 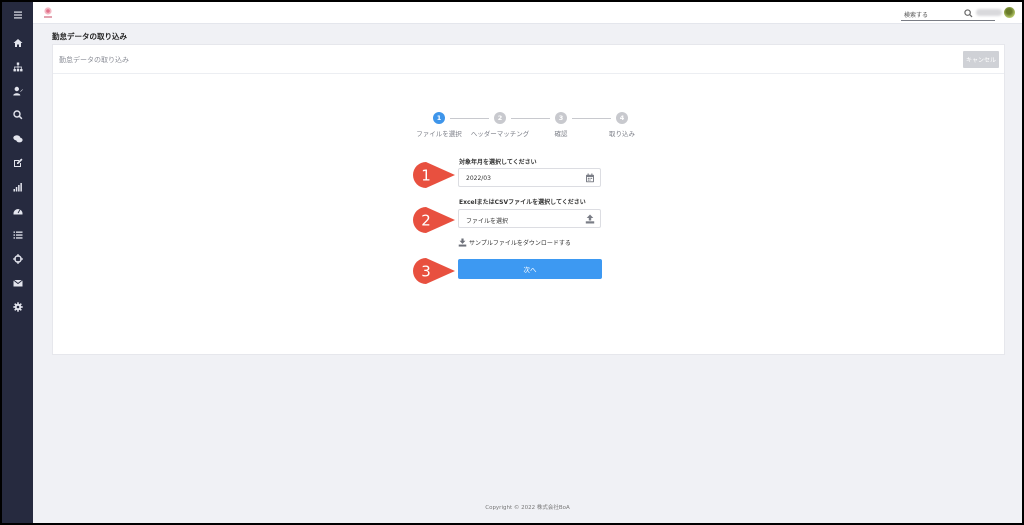 I want to click on marker-number: 2, so click(x=426, y=221).